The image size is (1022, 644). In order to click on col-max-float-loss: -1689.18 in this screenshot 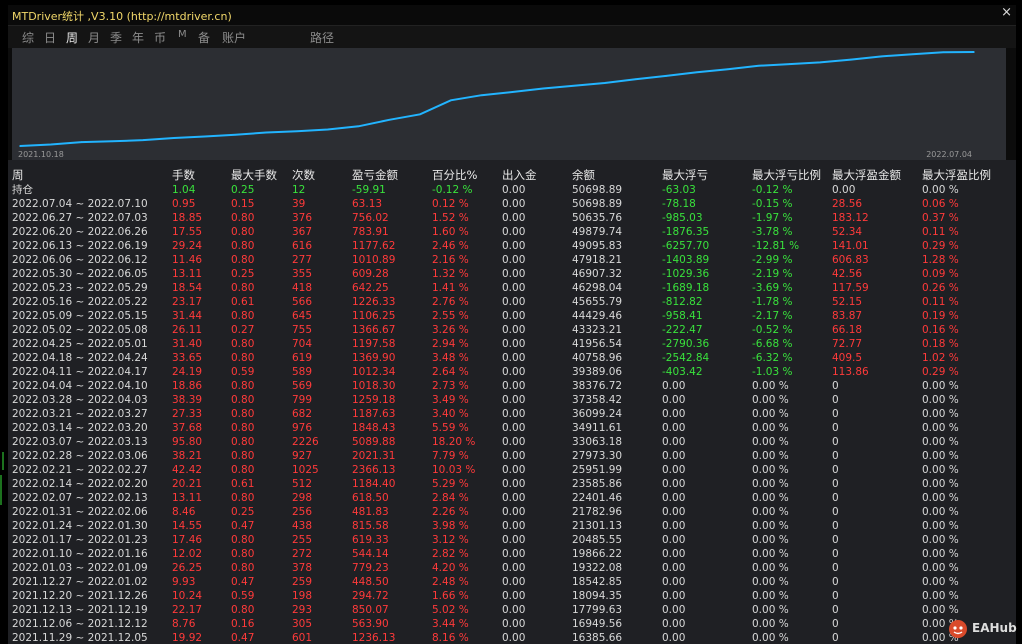, I will do `click(686, 288)`.